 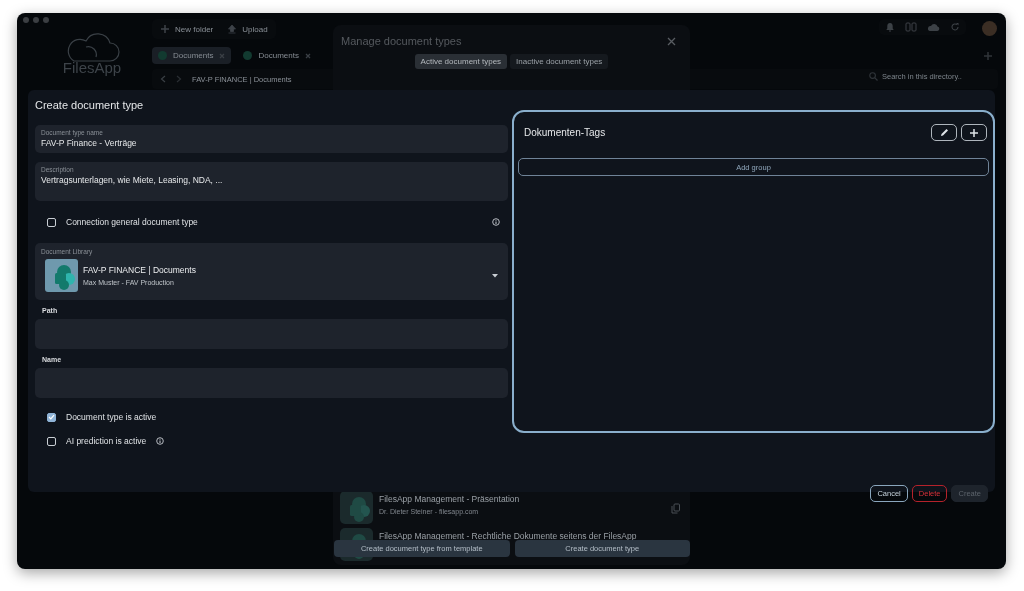 What do you see at coordinates (495, 275) in the screenshot?
I see `caret-icon` at bounding box center [495, 275].